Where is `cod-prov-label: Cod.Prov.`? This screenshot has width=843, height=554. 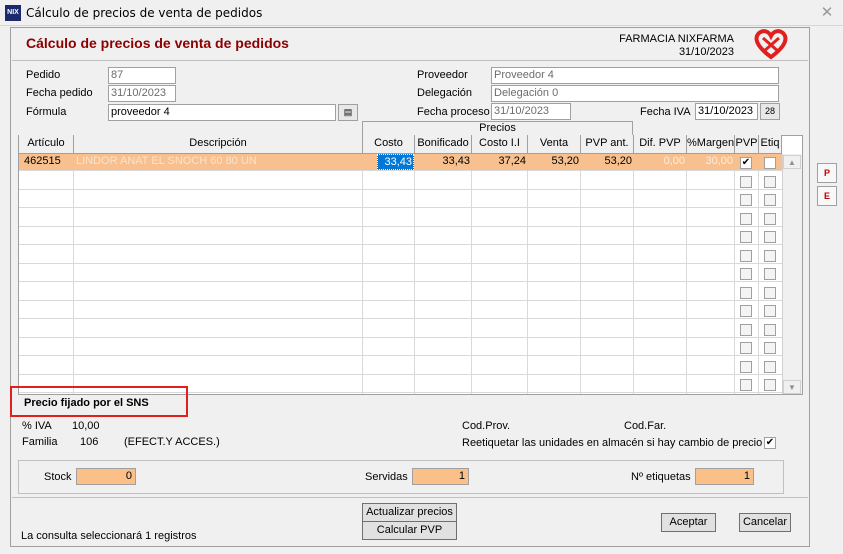 cod-prov-label: Cod.Prov. is located at coordinates (486, 426).